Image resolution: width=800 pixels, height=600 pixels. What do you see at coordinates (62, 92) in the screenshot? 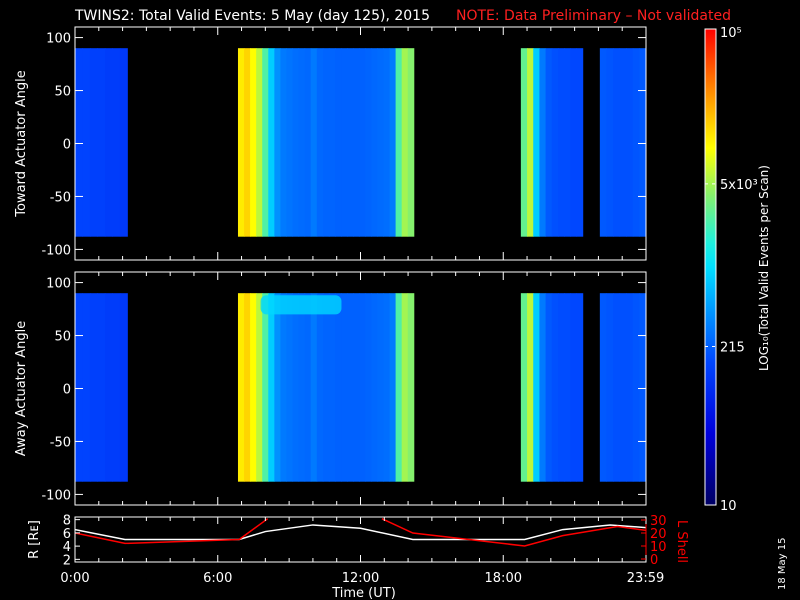
I see `y-tick-label: 50` at bounding box center [62, 92].